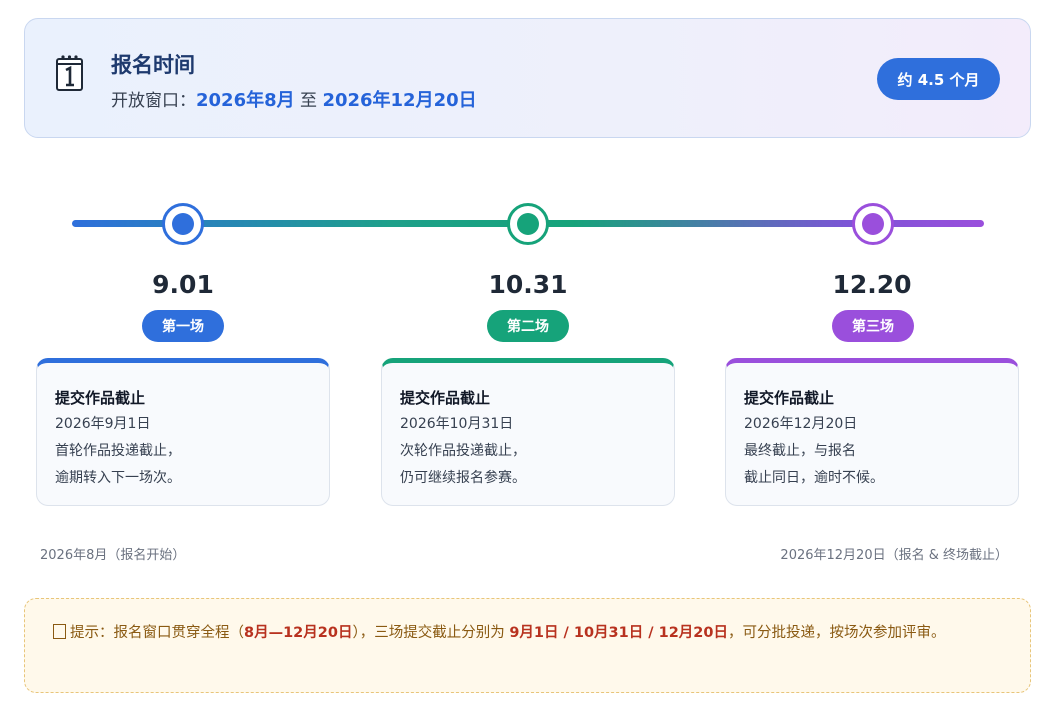 The height and width of the screenshot is (706, 1056). Describe the element at coordinates (431, 633) in the screenshot. I see `notice-middle: ），三场提交截止分别为` at that location.